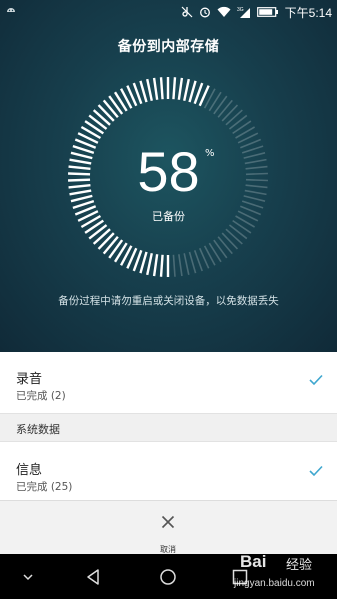 The image size is (337, 599). Describe the element at coordinates (168, 216) in the screenshot. I see `progress-caption: 已备份` at that location.